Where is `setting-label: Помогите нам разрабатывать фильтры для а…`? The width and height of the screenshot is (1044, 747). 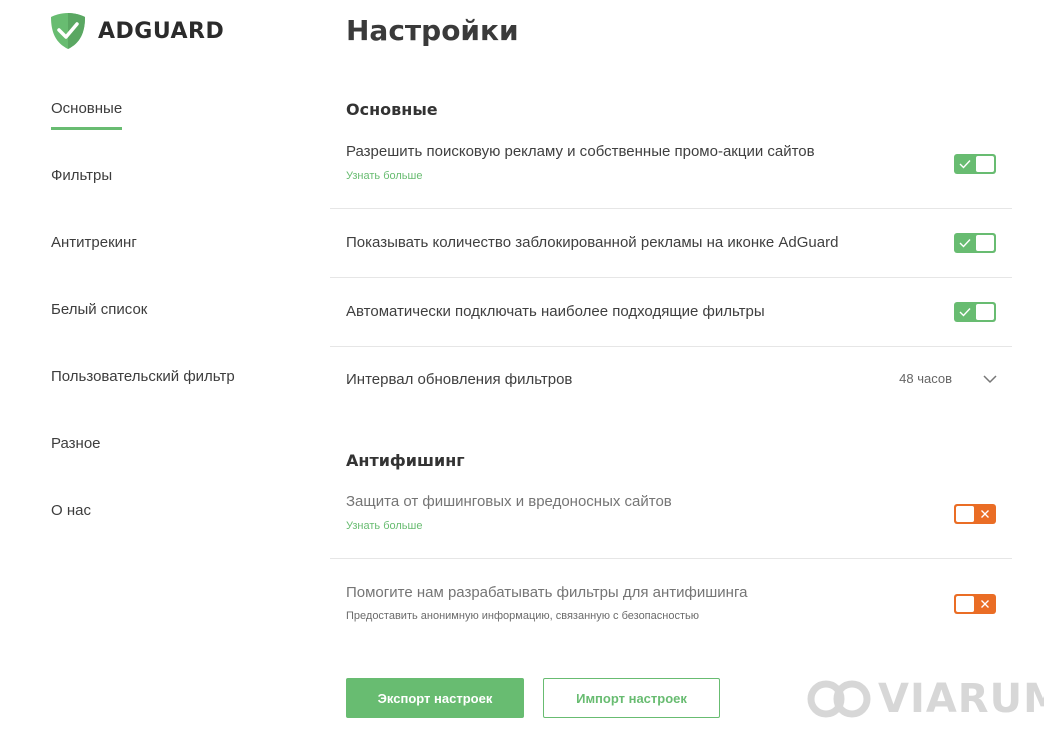 setting-label: Помогите нам разрабатывать фильтры для а… is located at coordinates (547, 592).